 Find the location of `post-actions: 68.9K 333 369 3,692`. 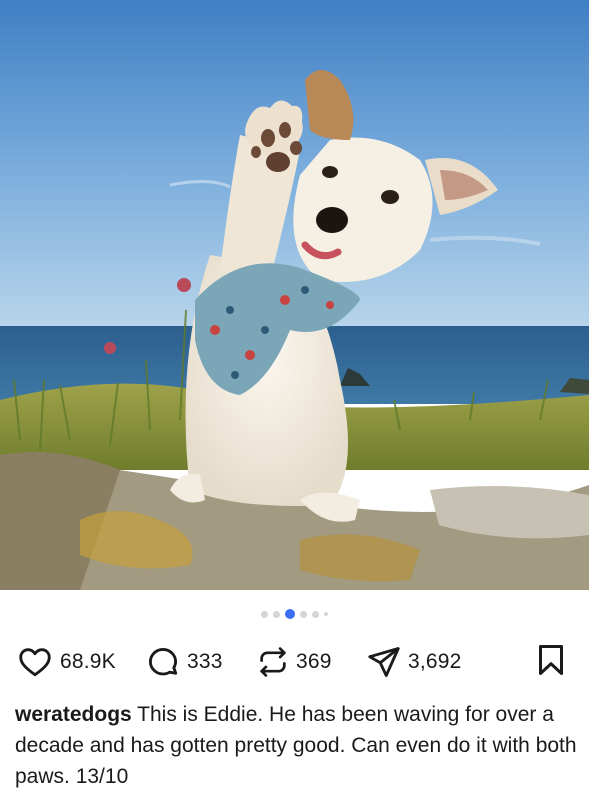

post-actions: 68.9K 333 369 3,692 is located at coordinates (294, 662).